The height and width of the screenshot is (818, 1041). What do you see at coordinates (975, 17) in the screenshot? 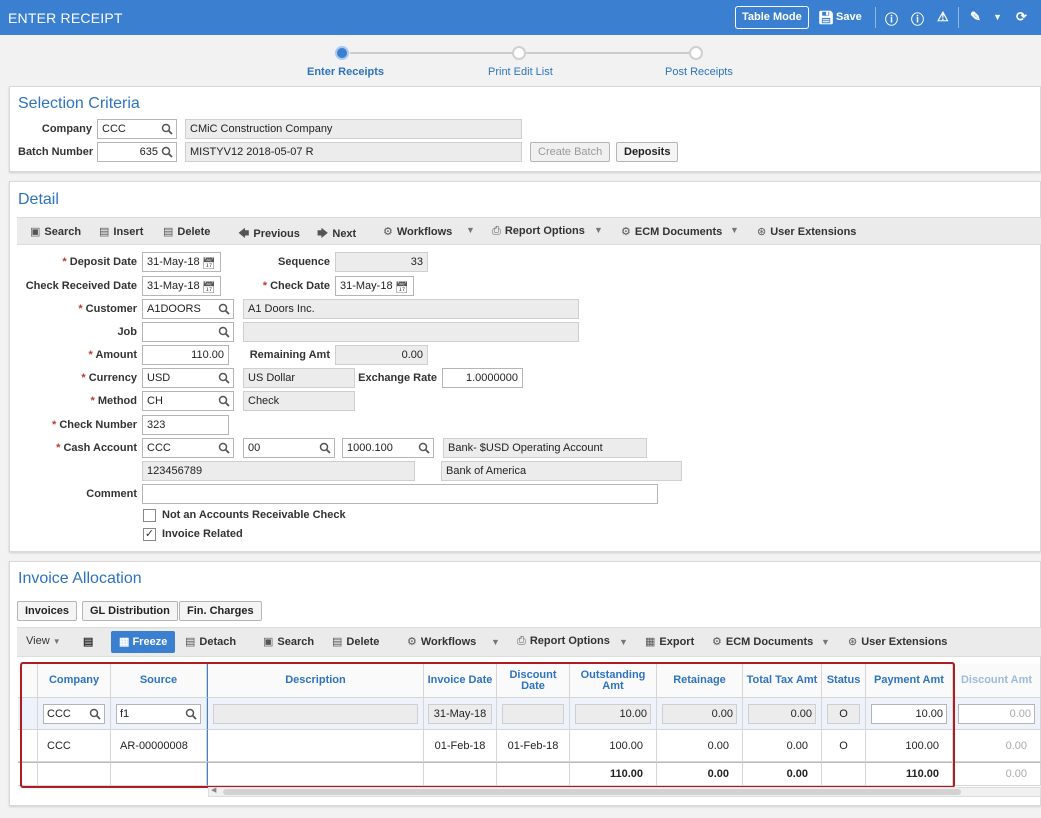
I see `edit-icon: ✎` at bounding box center [975, 17].